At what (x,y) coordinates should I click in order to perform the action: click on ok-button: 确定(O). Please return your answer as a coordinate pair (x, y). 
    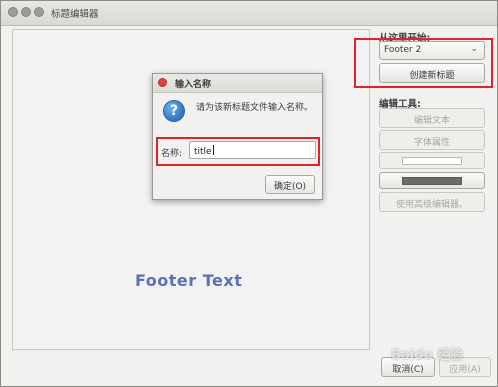
    Looking at the image, I should click on (290, 184).